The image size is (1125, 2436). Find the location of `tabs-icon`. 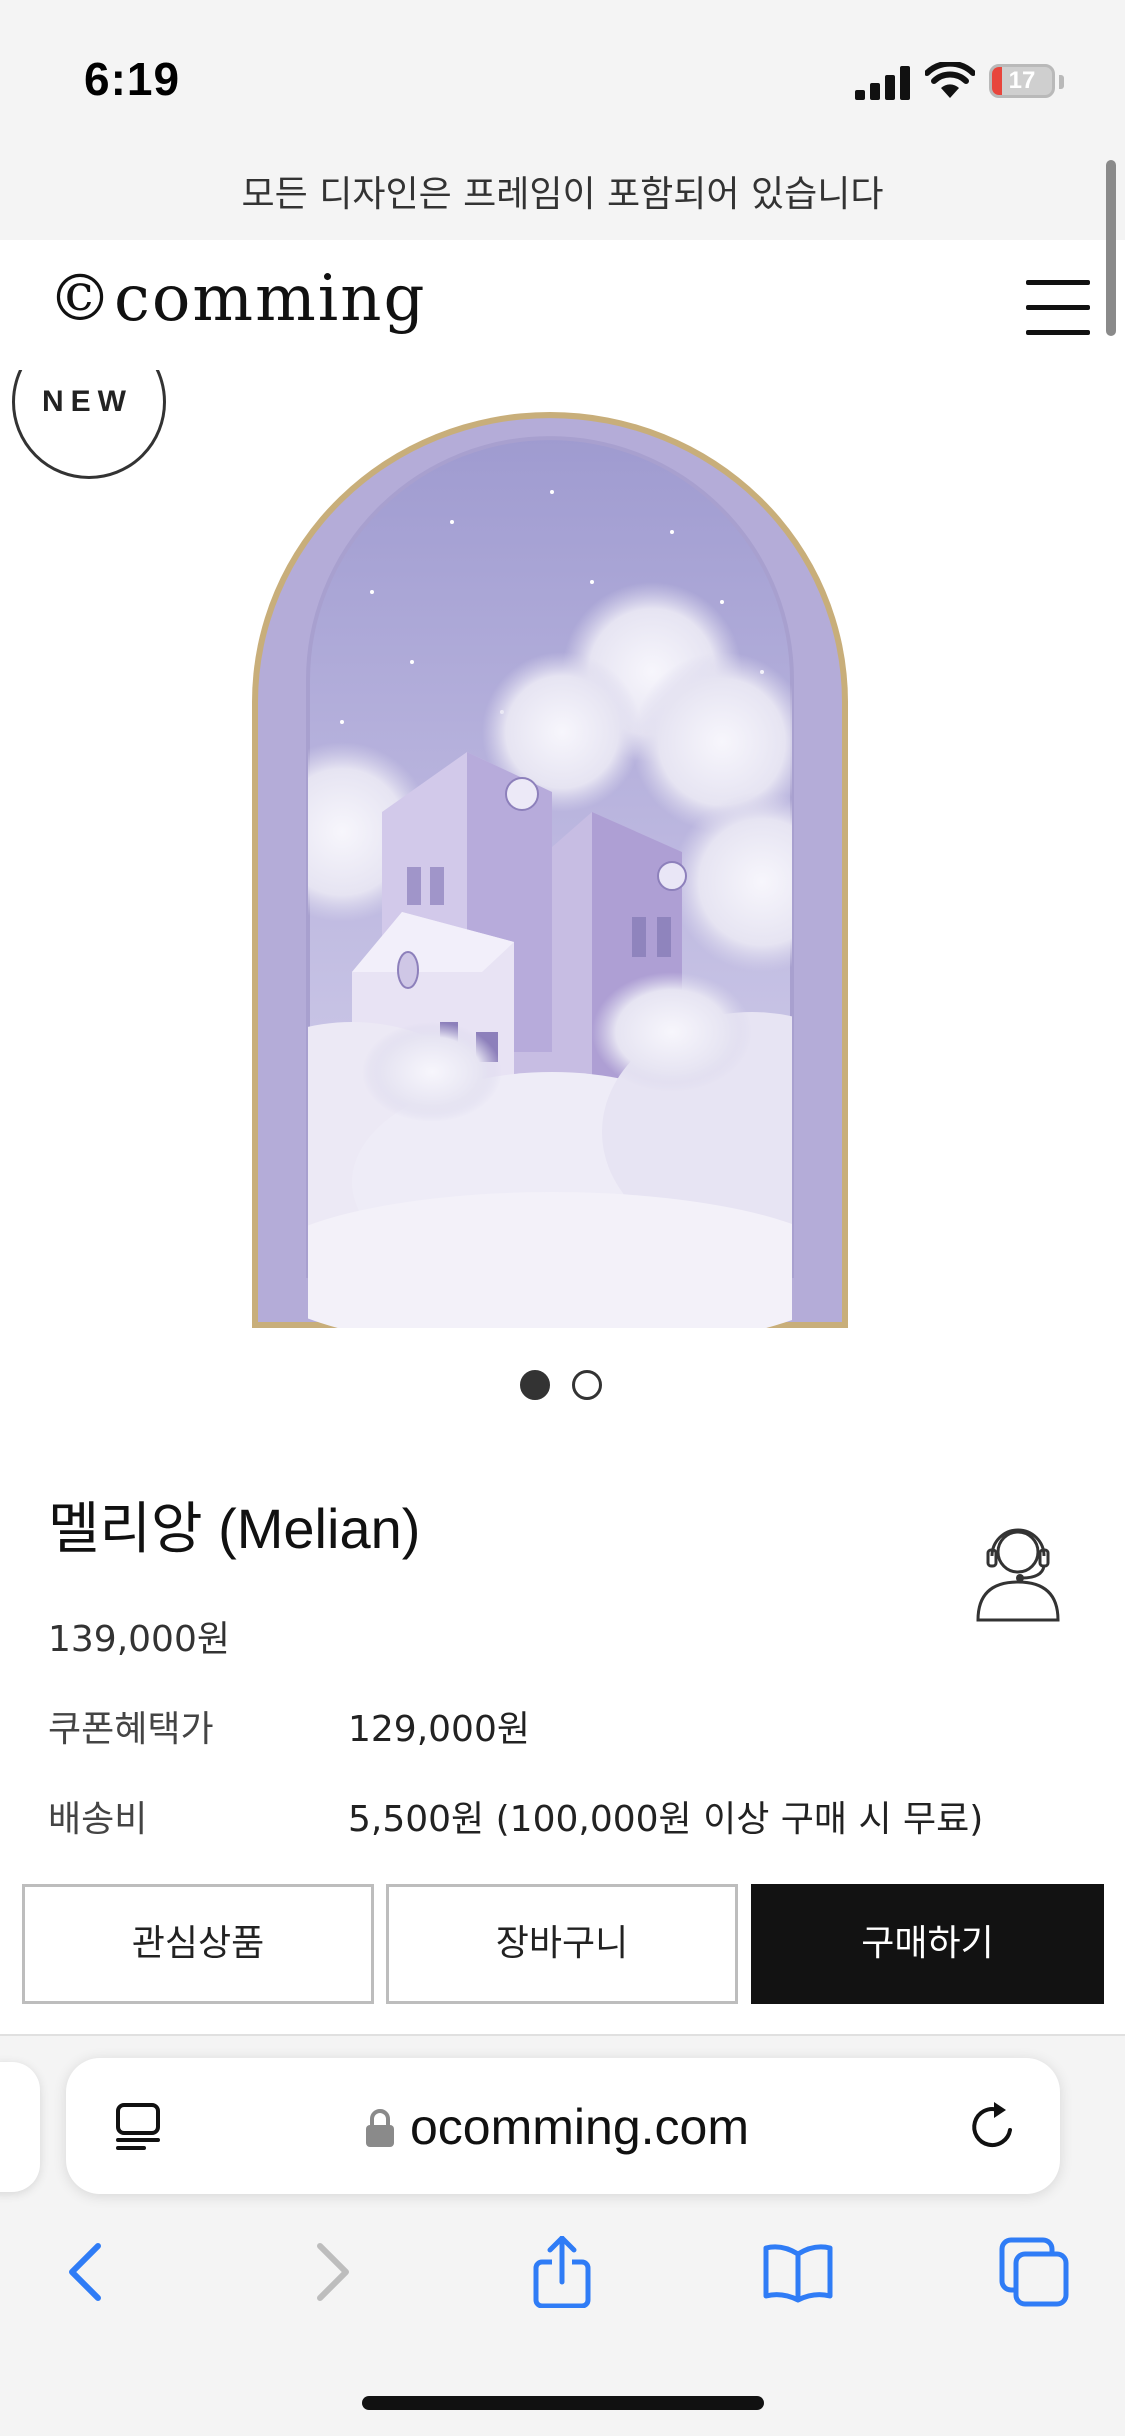

tabs-icon is located at coordinates (1034, 2272).